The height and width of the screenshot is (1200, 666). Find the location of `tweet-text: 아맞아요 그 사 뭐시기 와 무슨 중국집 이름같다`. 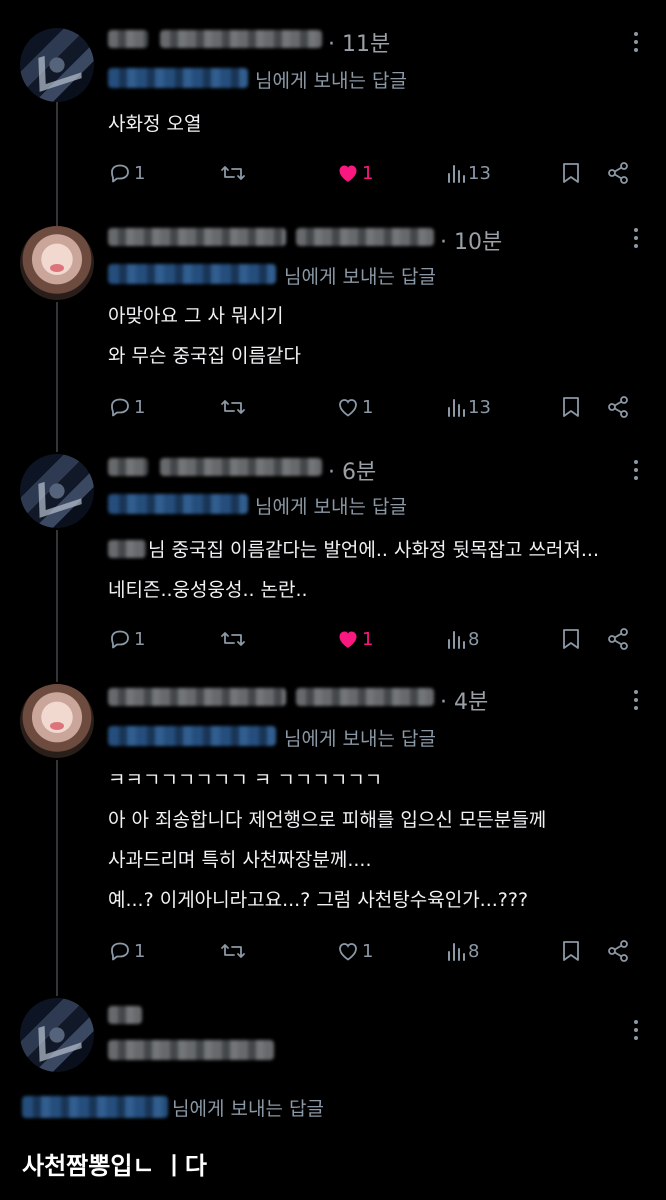

tweet-text: 아맞아요 그 사 뭐시기 와 무슨 중국집 이름같다 is located at coordinates (204, 336).